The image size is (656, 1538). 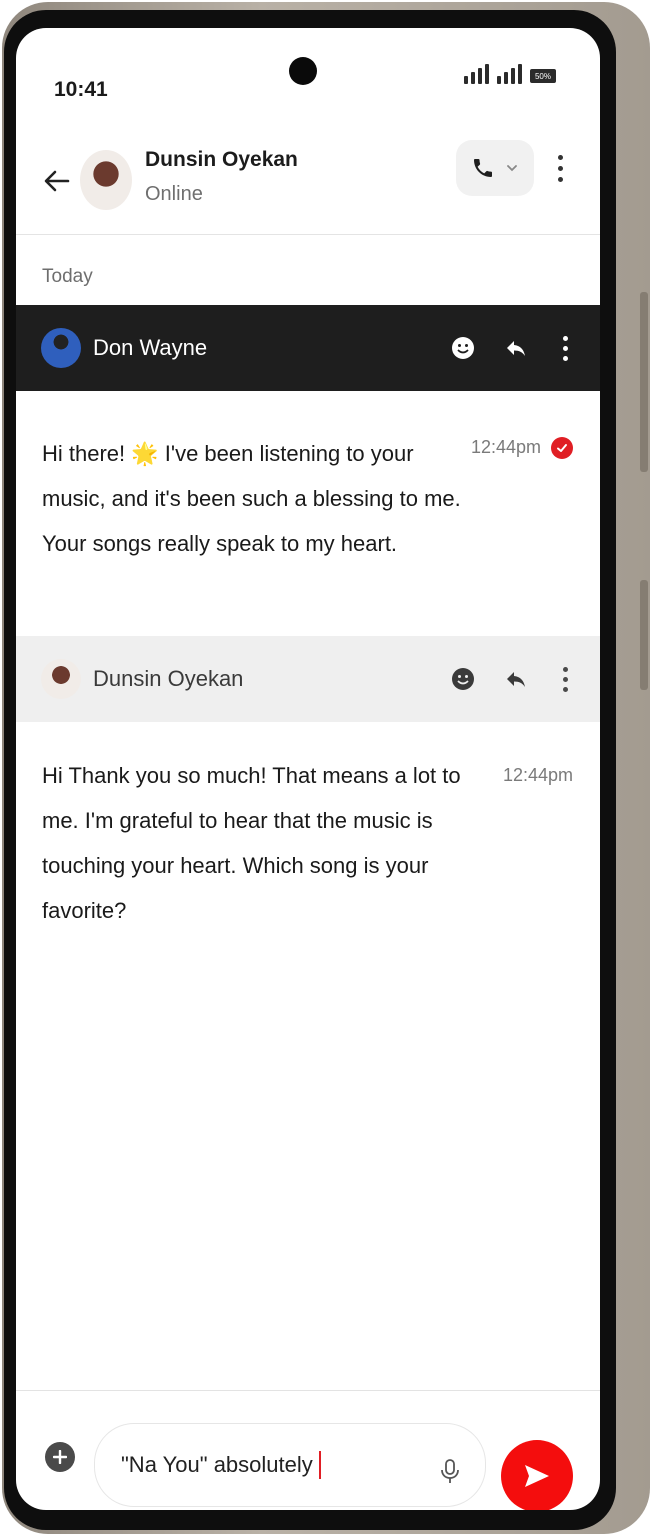 I want to click on status-time: 10:41, so click(x=81, y=89).